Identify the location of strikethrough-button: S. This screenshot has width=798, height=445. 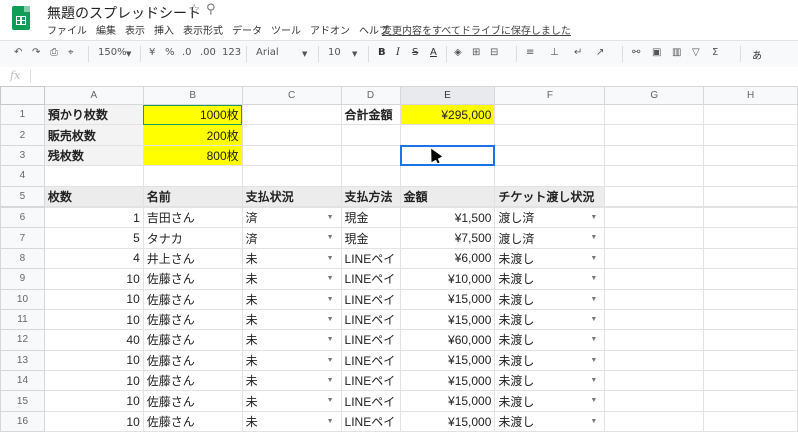
(415, 52).